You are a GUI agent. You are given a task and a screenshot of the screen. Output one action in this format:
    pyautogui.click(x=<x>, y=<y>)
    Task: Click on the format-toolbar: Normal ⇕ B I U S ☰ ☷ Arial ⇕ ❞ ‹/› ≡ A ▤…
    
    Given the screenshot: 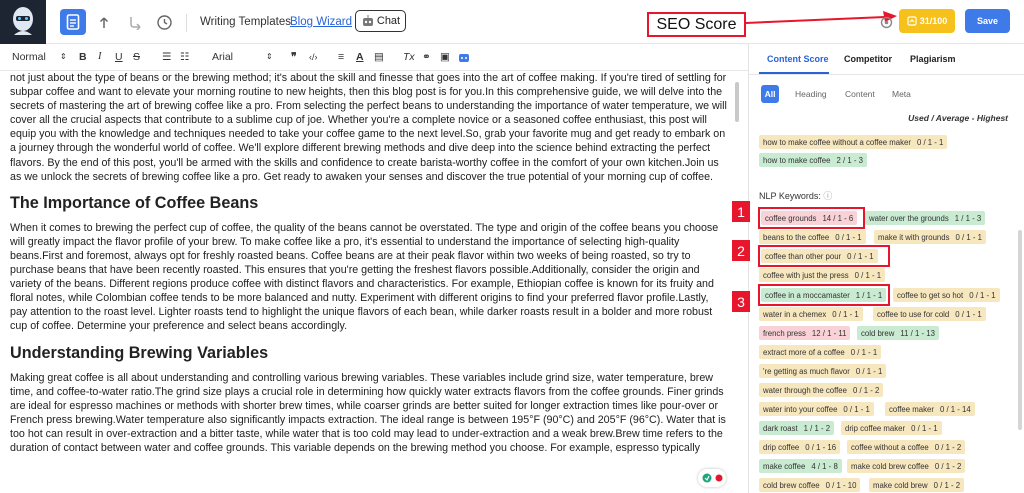 What is the action you would take?
    pyautogui.click(x=374, y=57)
    